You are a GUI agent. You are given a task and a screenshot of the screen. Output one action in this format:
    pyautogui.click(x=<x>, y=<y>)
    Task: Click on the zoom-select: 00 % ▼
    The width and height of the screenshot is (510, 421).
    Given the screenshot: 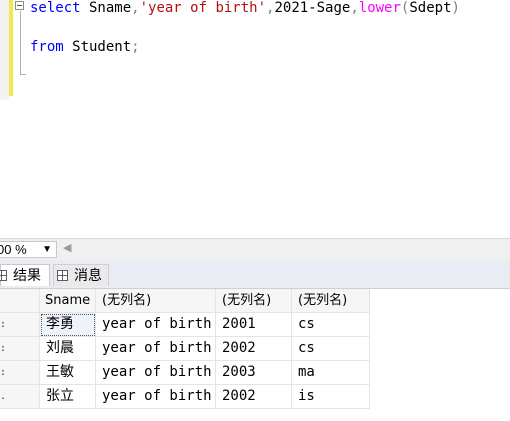 What is the action you would take?
    pyautogui.click(x=28, y=249)
    